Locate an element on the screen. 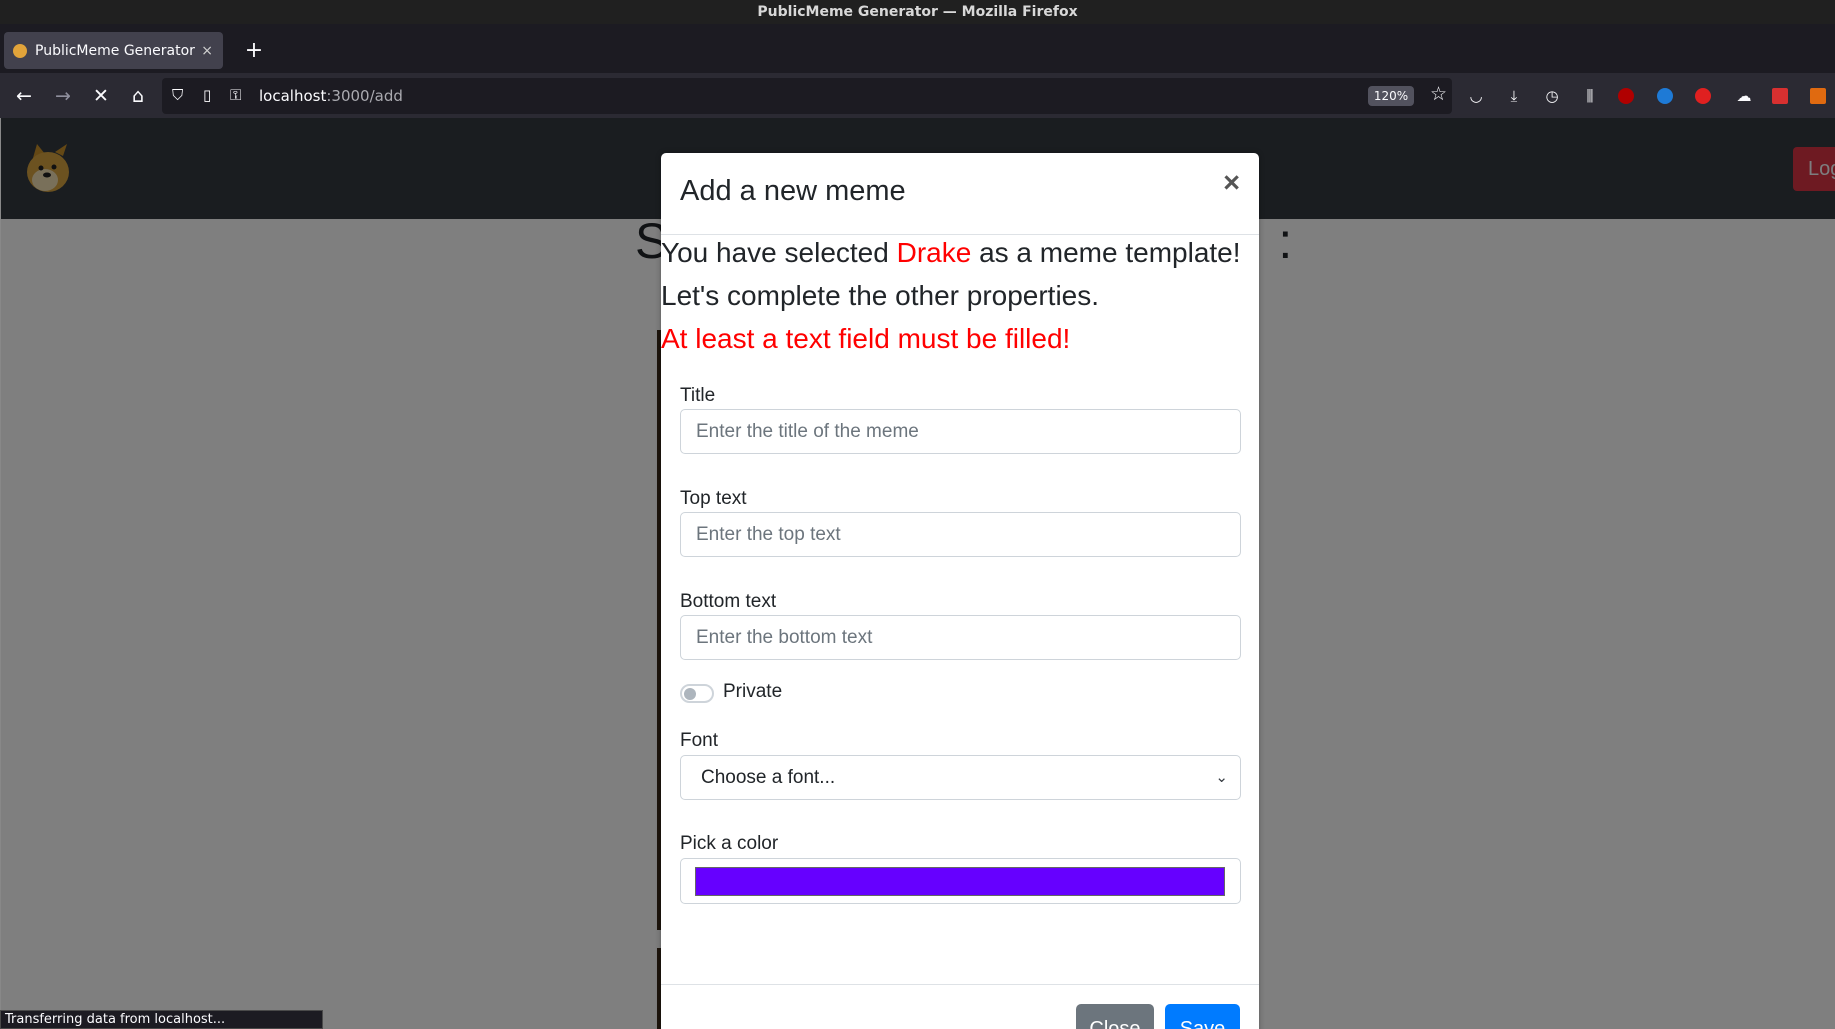 This screenshot has height=1029, width=1835. pocket-icon: ◡ is located at coordinates (1476, 96).